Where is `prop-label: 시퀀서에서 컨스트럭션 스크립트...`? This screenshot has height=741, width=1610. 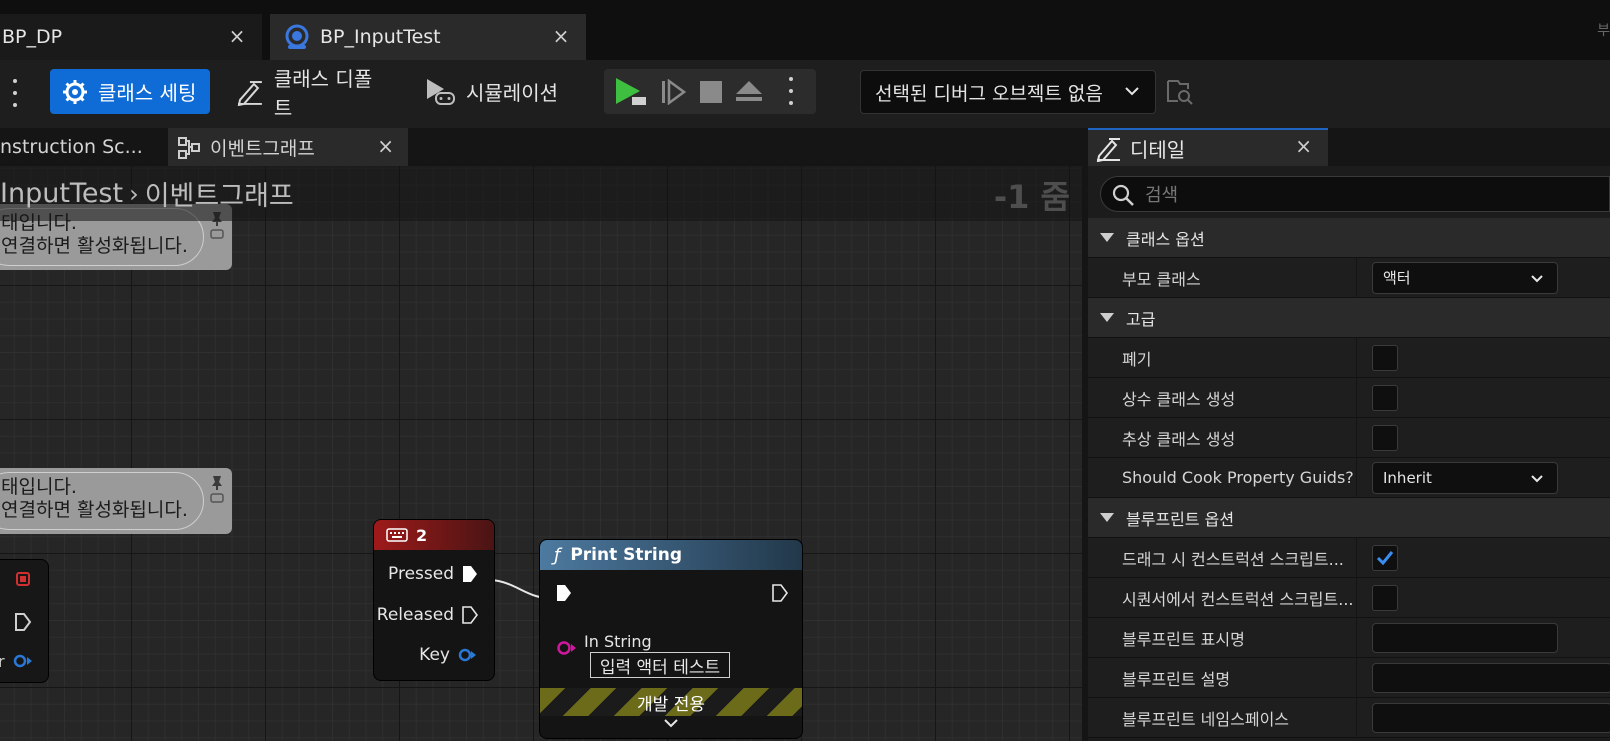 prop-label: 시퀀서에서 컨스트럭션 스크립트... is located at coordinates (1238, 599).